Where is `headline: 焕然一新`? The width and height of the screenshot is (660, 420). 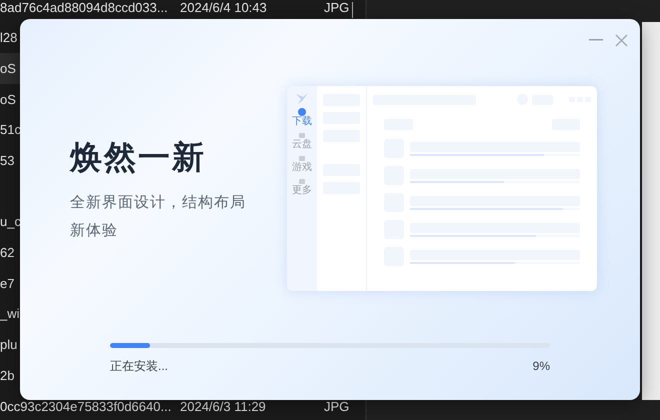
headline: 焕然一新 is located at coordinates (138, 157).